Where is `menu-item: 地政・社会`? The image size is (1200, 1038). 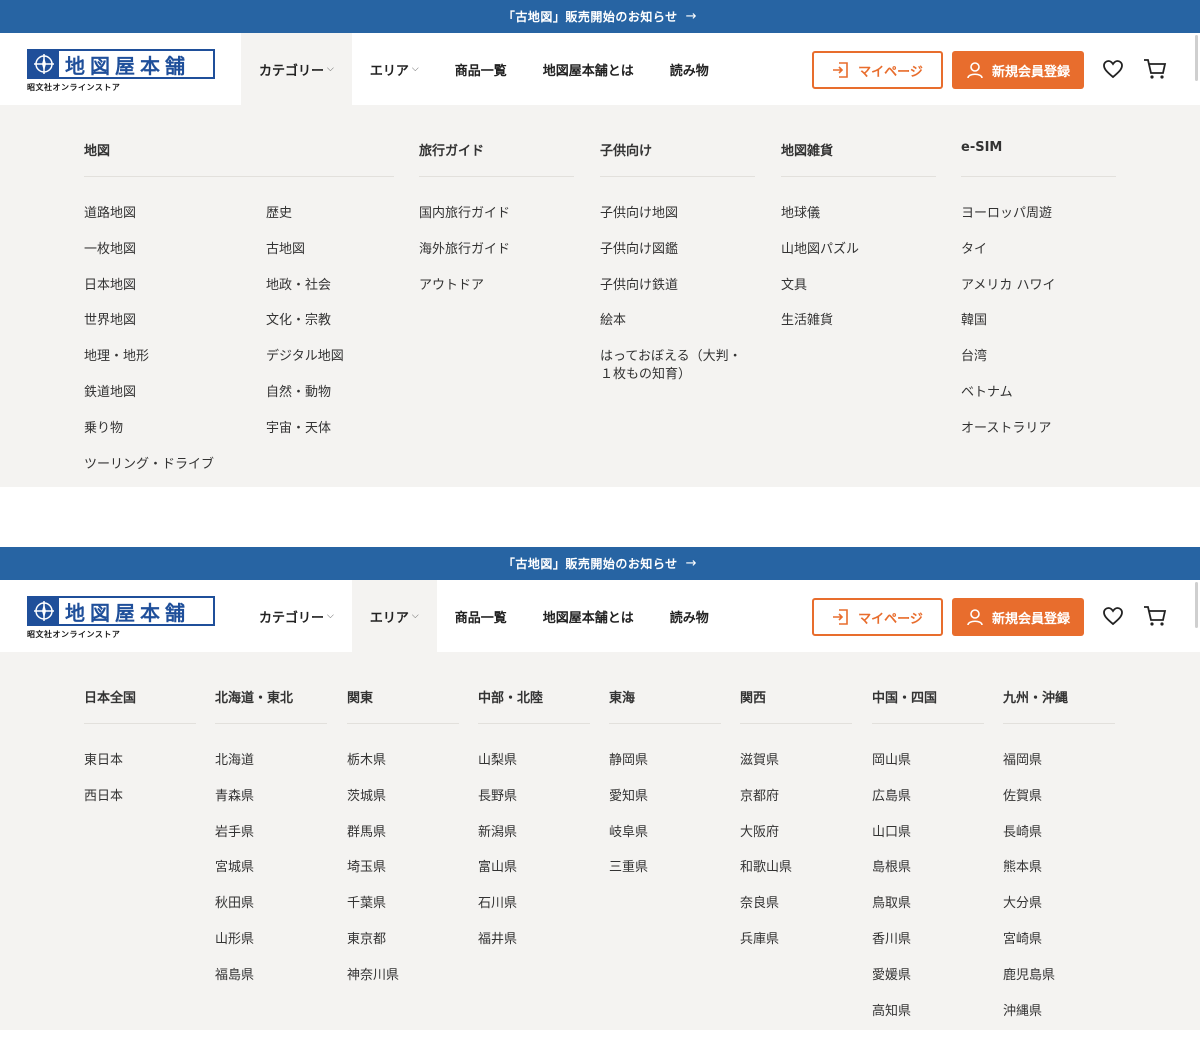
menu-item: 地政・社会 is located at coordinates (330, 295).